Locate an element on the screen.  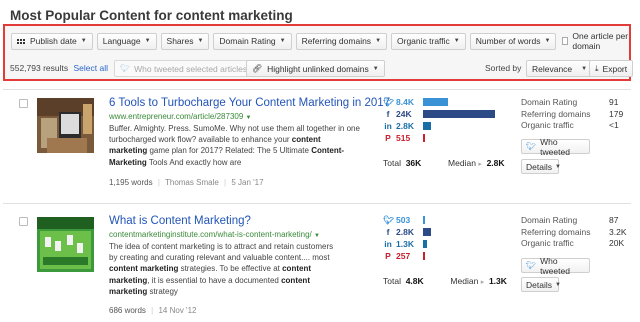
linkedin-icon: in is located at coordinates (388, 126).